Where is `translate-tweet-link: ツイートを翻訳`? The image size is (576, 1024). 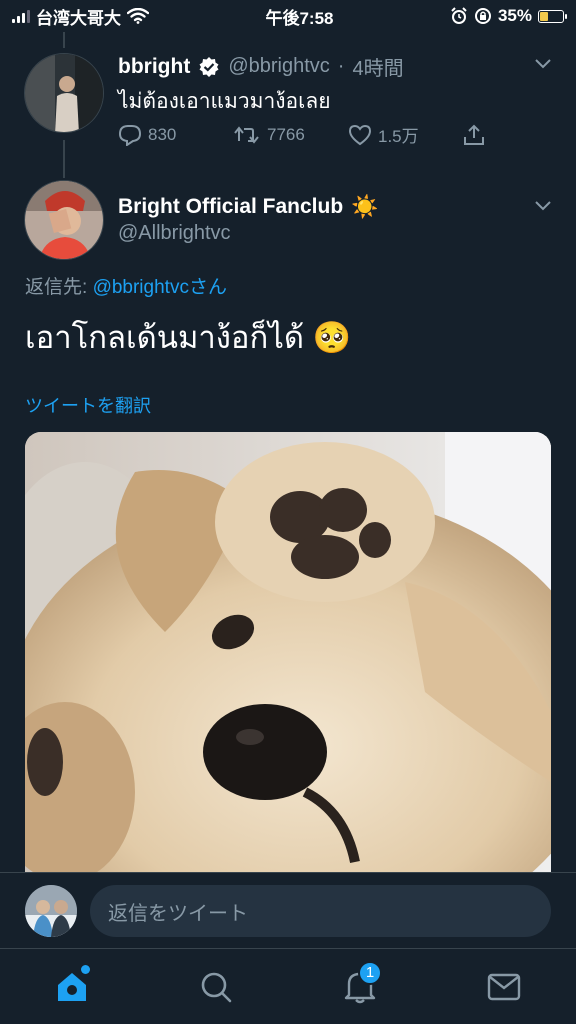
translate-tweet-link: ツイートを翻訳 is located at coordinates (88, 405).